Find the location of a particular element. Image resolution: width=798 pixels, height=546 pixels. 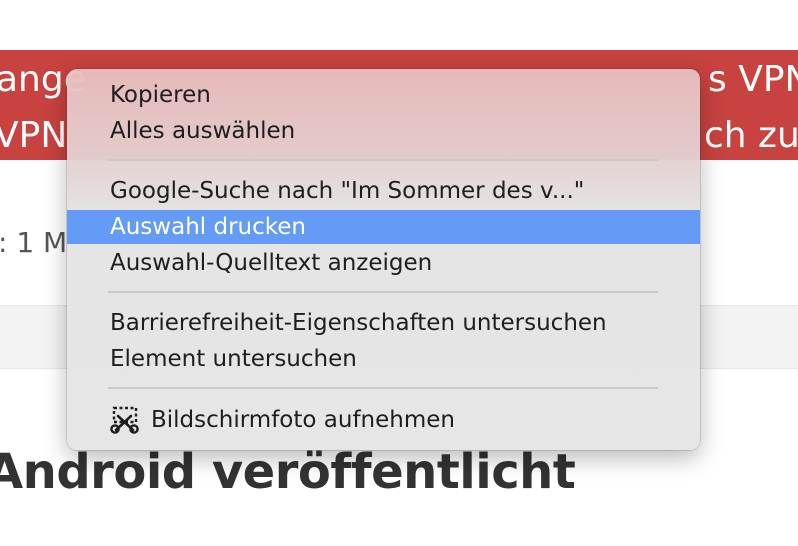

menu-item-label: Alles auswählen is located at coordinates (203, 131).